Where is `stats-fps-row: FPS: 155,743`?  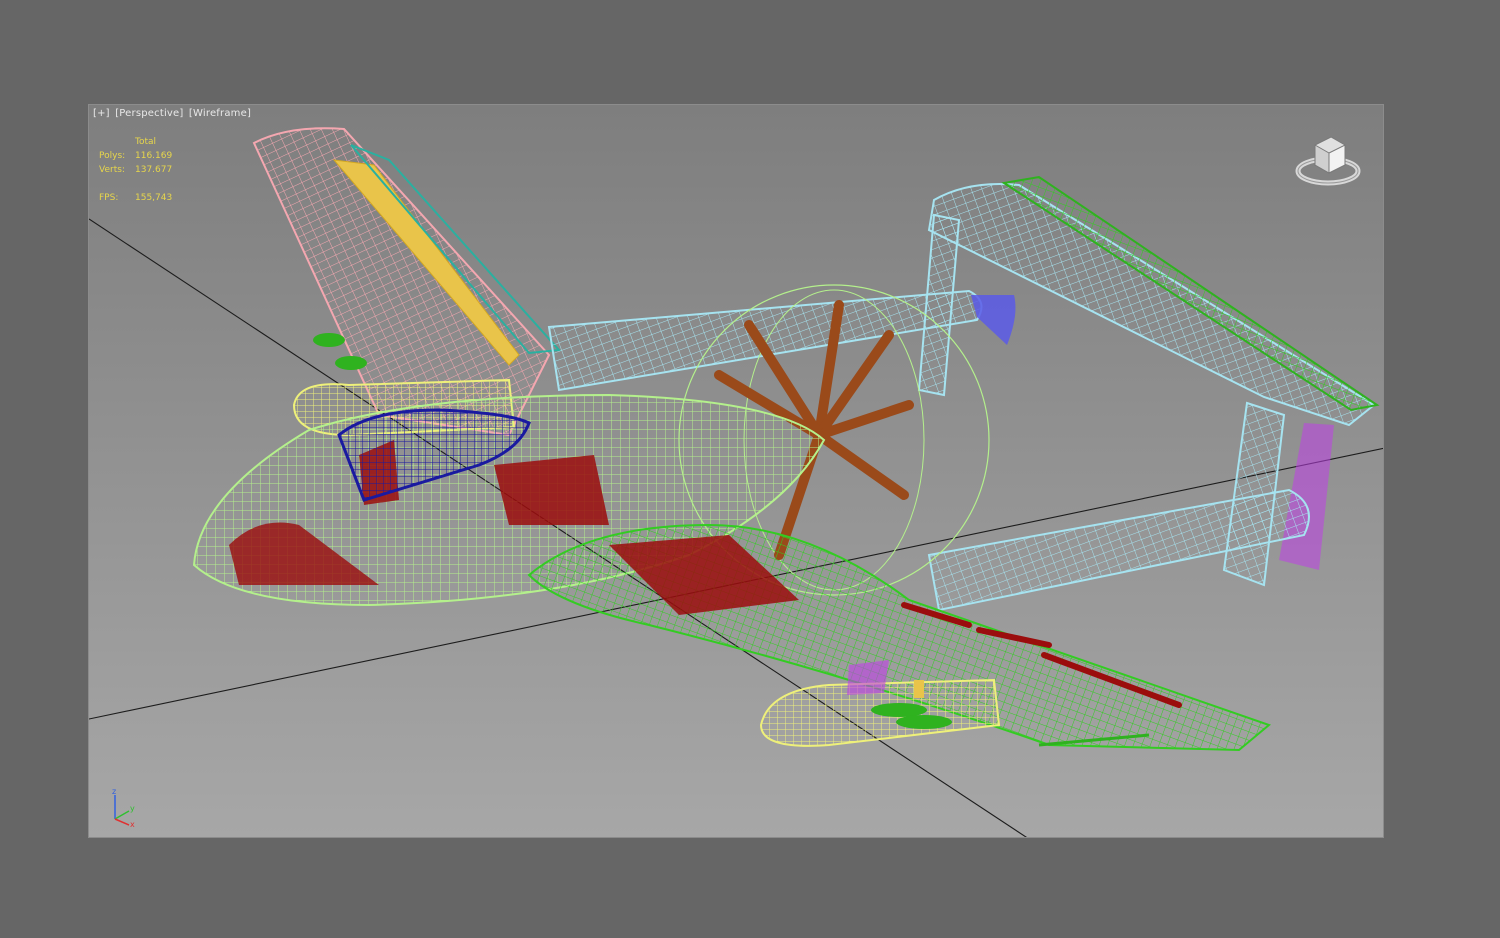 stats-fps-row: FPS: 155,743 is located at coordinates (135, 198).